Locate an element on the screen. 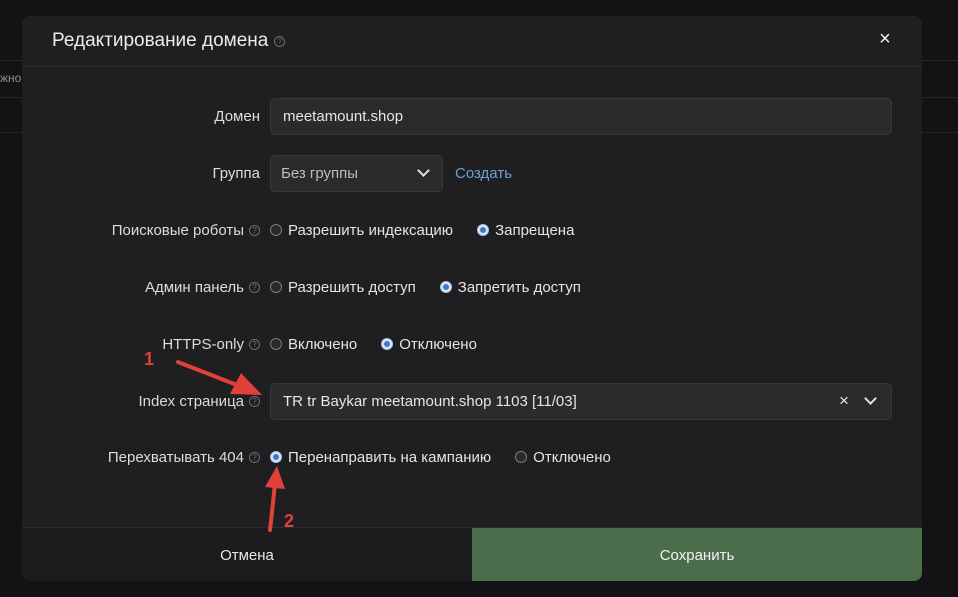 The width and height of the screenshot is (958, 597). annotation-number-1: 1 is located at coordinates (149, 359).